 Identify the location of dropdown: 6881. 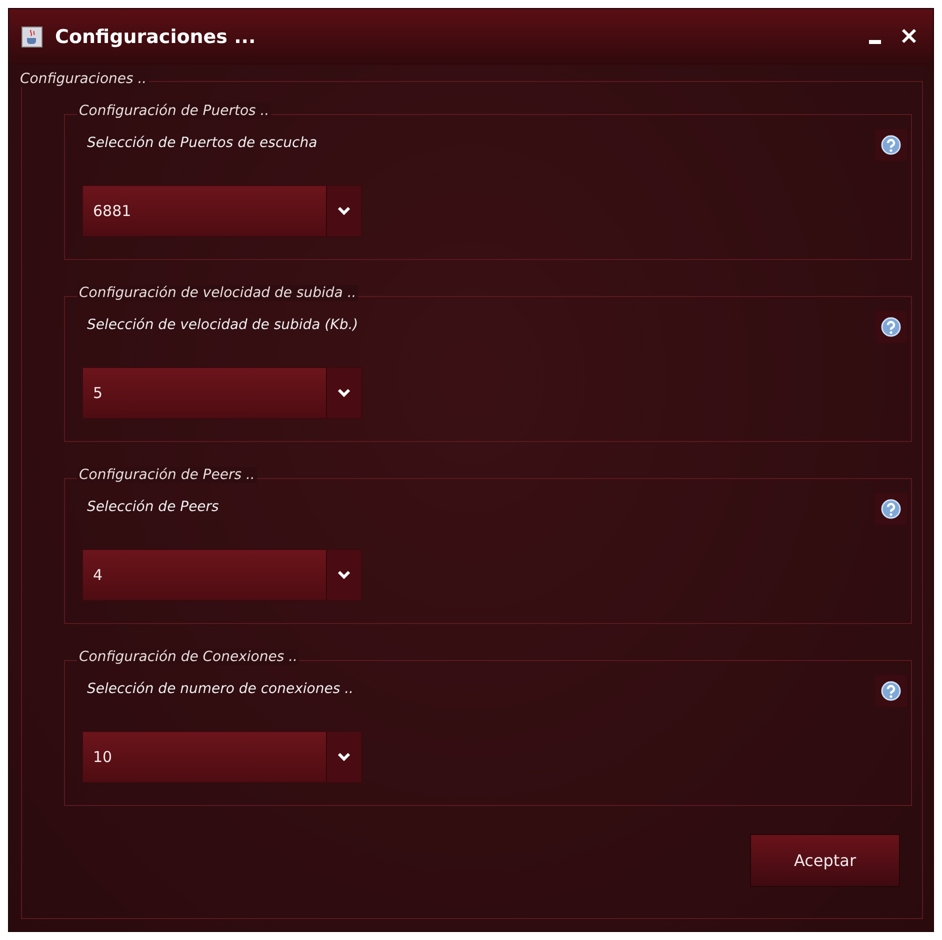
(222, 211).